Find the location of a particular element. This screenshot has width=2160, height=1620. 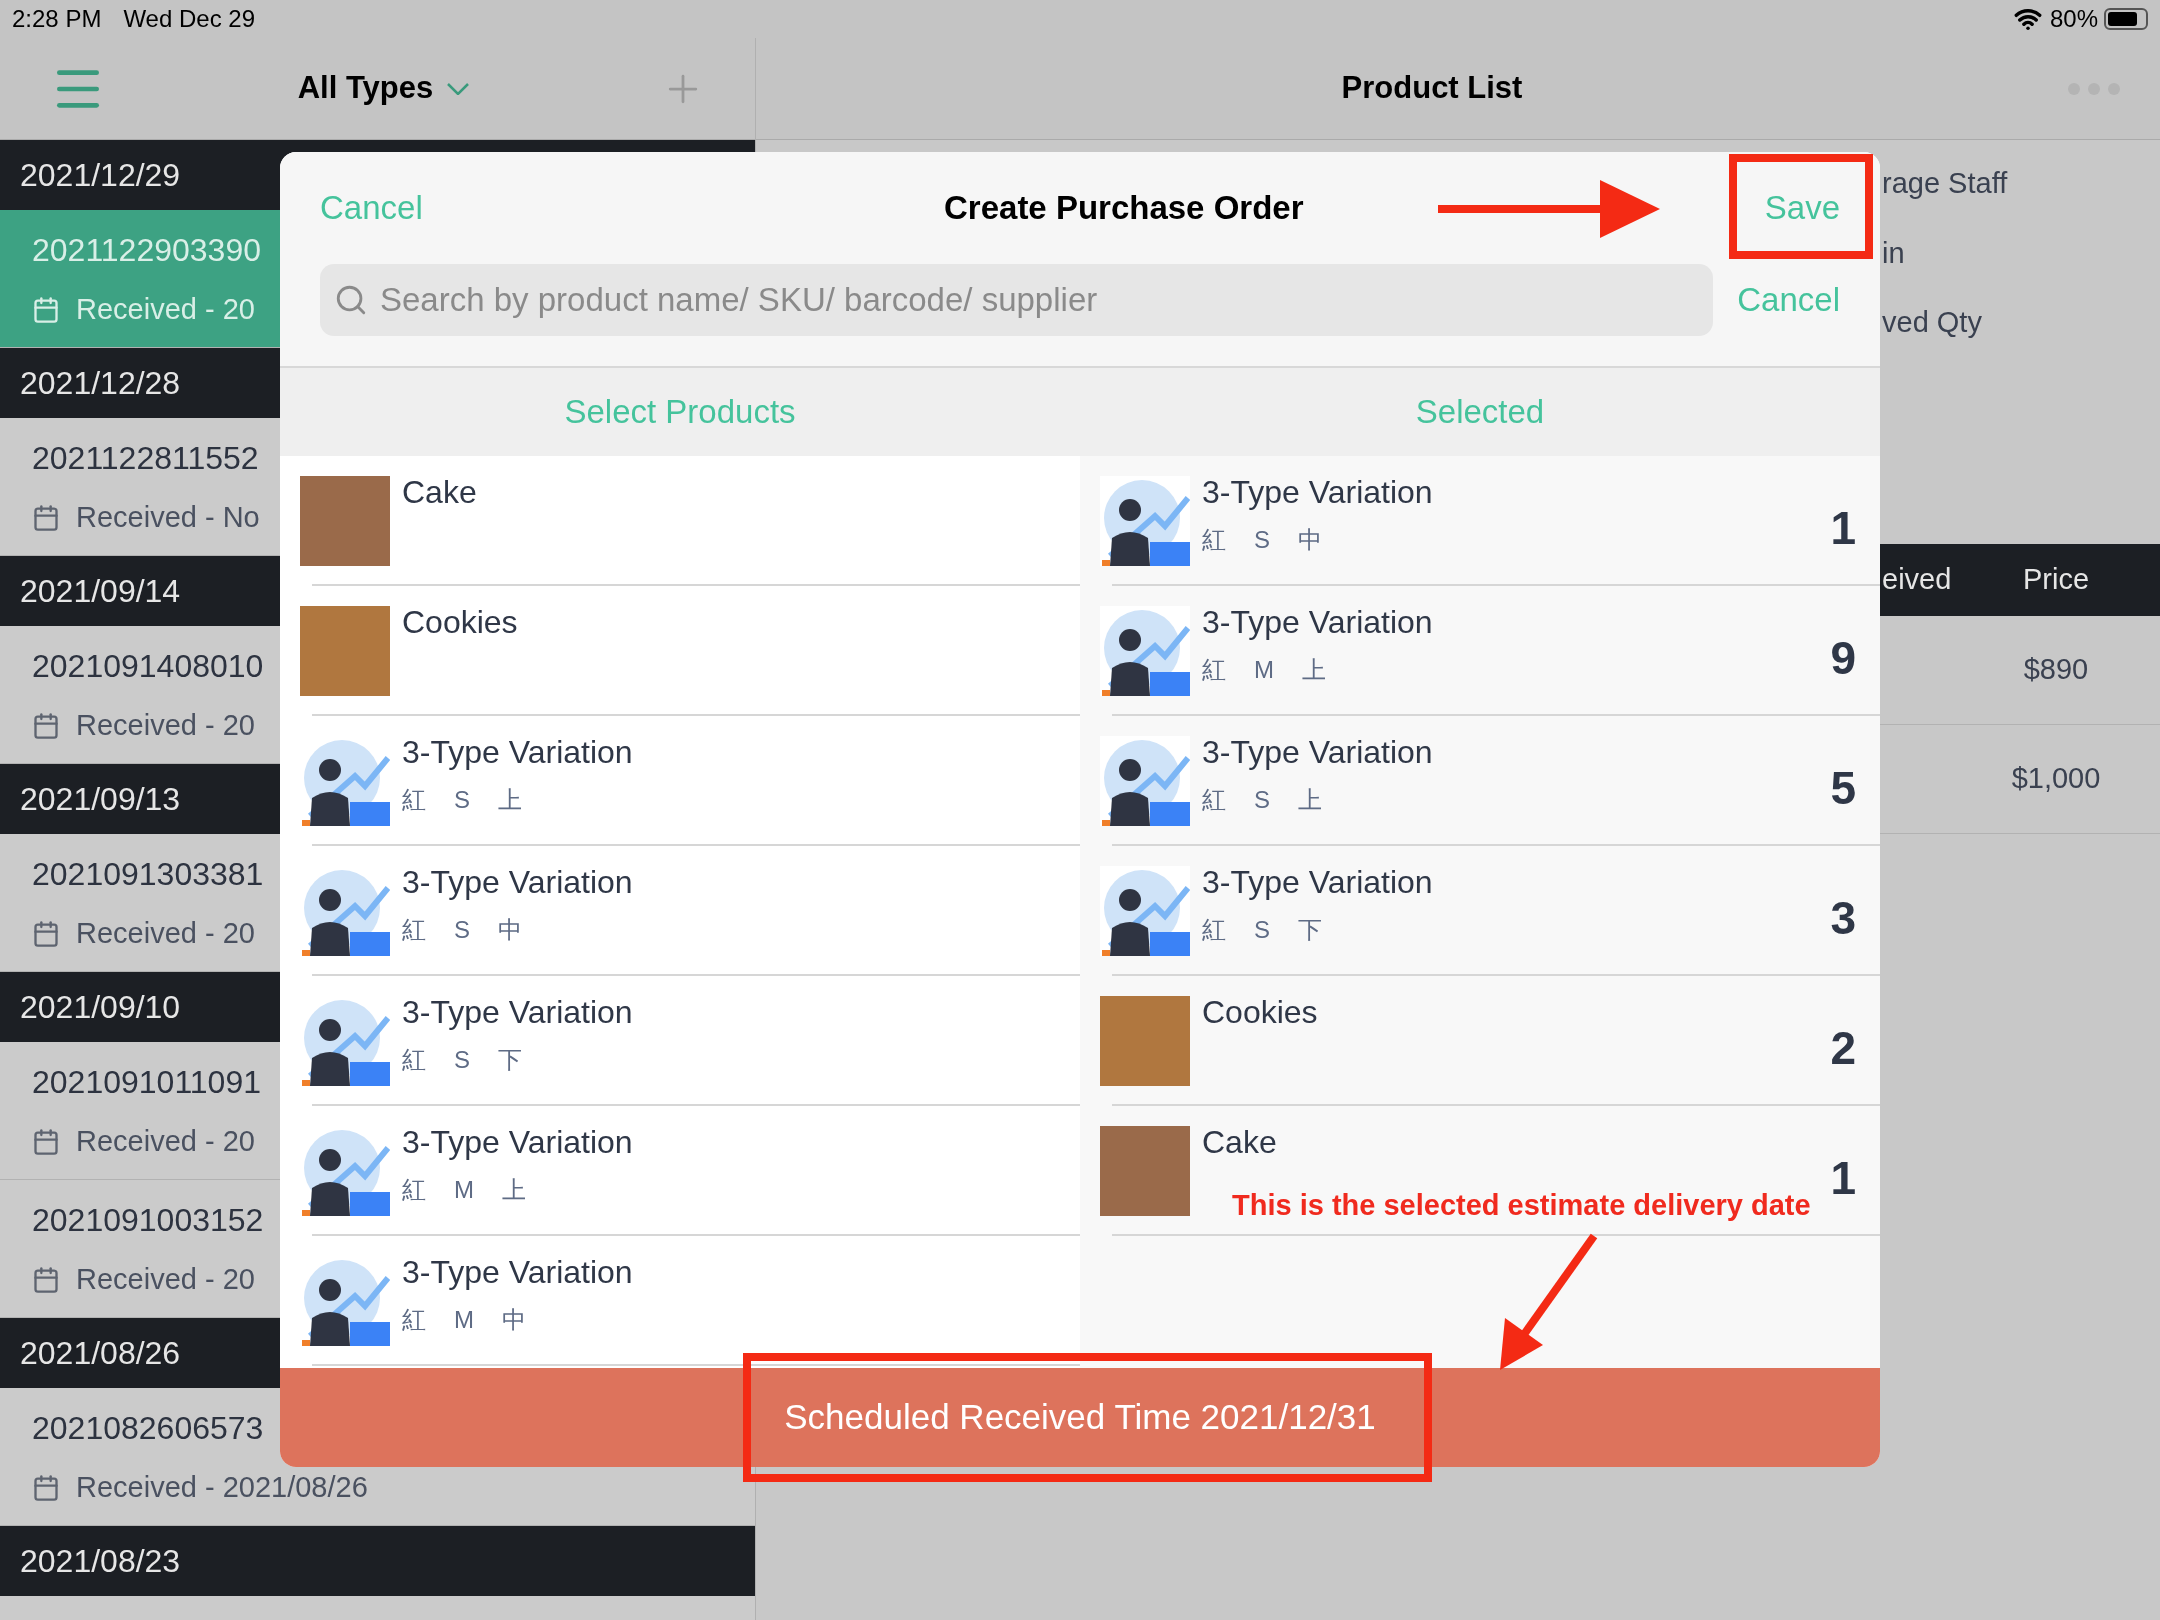

battery-percent: 80% is located at coordinates (2073, 19).